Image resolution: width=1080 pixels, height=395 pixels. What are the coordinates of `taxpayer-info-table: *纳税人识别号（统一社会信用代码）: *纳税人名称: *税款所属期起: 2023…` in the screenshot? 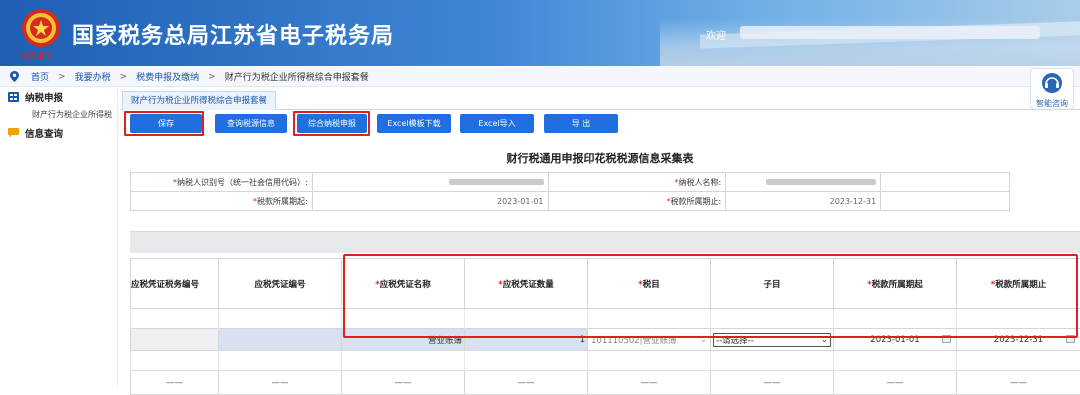 It's located at (570, 191).